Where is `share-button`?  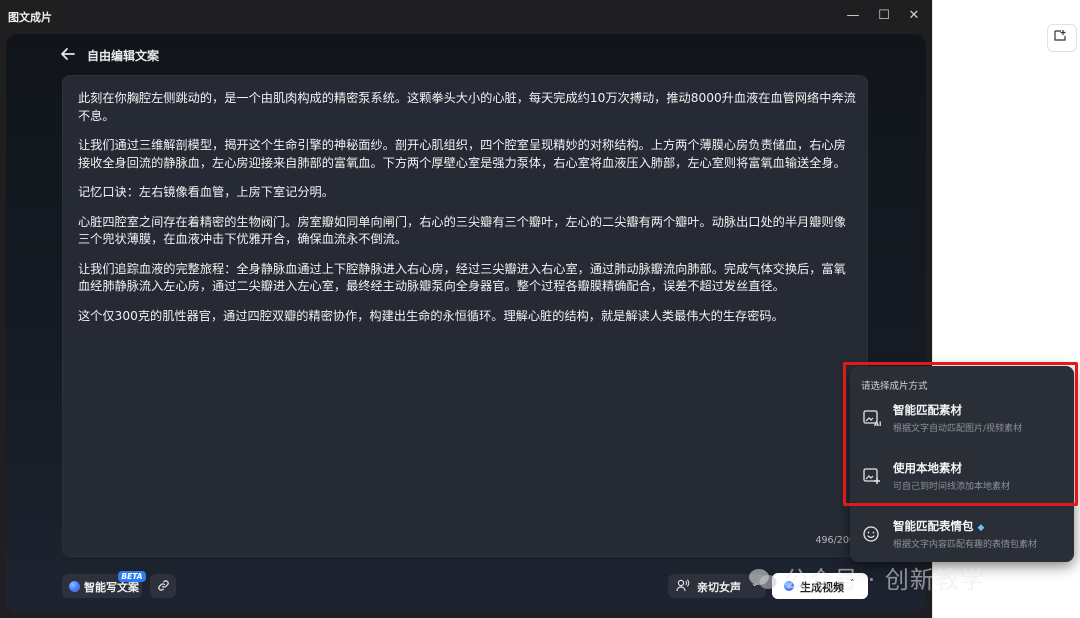
share-button is located at coordinates (1062, 38).